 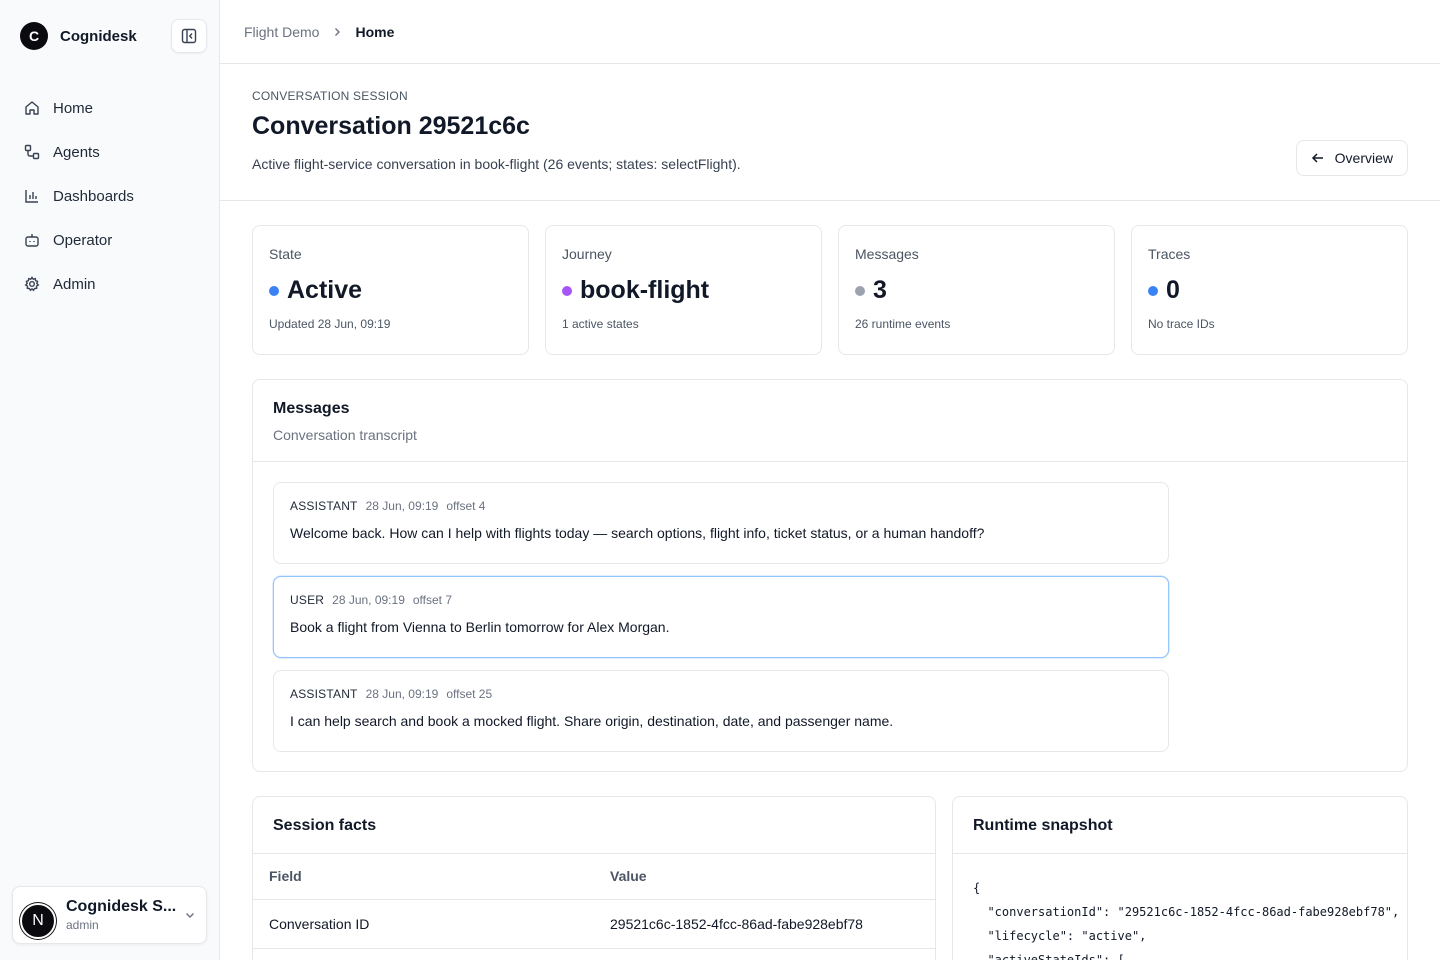 I want to click on user-role: admin, so click(x=82, y=925).